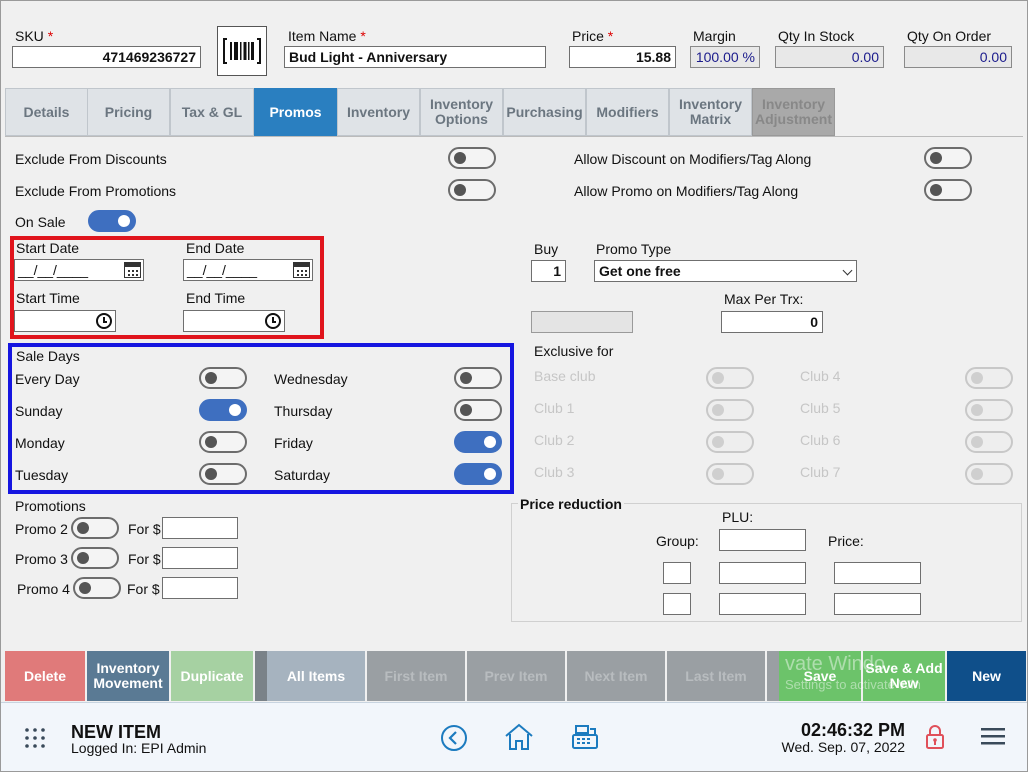 The height and width of the screenshot is (772, 1028). What do you see at coordinates (472, 190) in the screenshot?
I see `exclude-promotions-toggle` at bounding box center [472, 190].